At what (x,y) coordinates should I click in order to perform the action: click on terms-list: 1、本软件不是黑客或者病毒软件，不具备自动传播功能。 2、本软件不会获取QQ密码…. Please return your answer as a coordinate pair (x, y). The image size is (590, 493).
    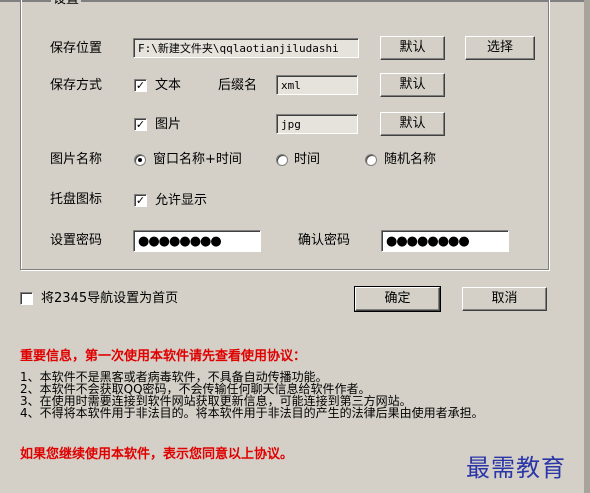
    Looking at the image, I should click on (252, 395).